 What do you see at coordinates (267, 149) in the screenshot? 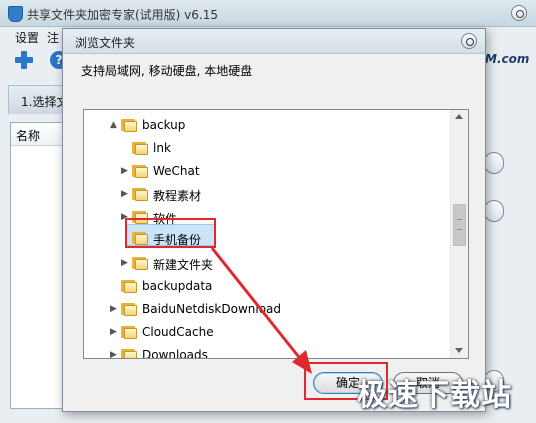
I see `tree-item-lnk: lnk` at bounding box center [267, 149].